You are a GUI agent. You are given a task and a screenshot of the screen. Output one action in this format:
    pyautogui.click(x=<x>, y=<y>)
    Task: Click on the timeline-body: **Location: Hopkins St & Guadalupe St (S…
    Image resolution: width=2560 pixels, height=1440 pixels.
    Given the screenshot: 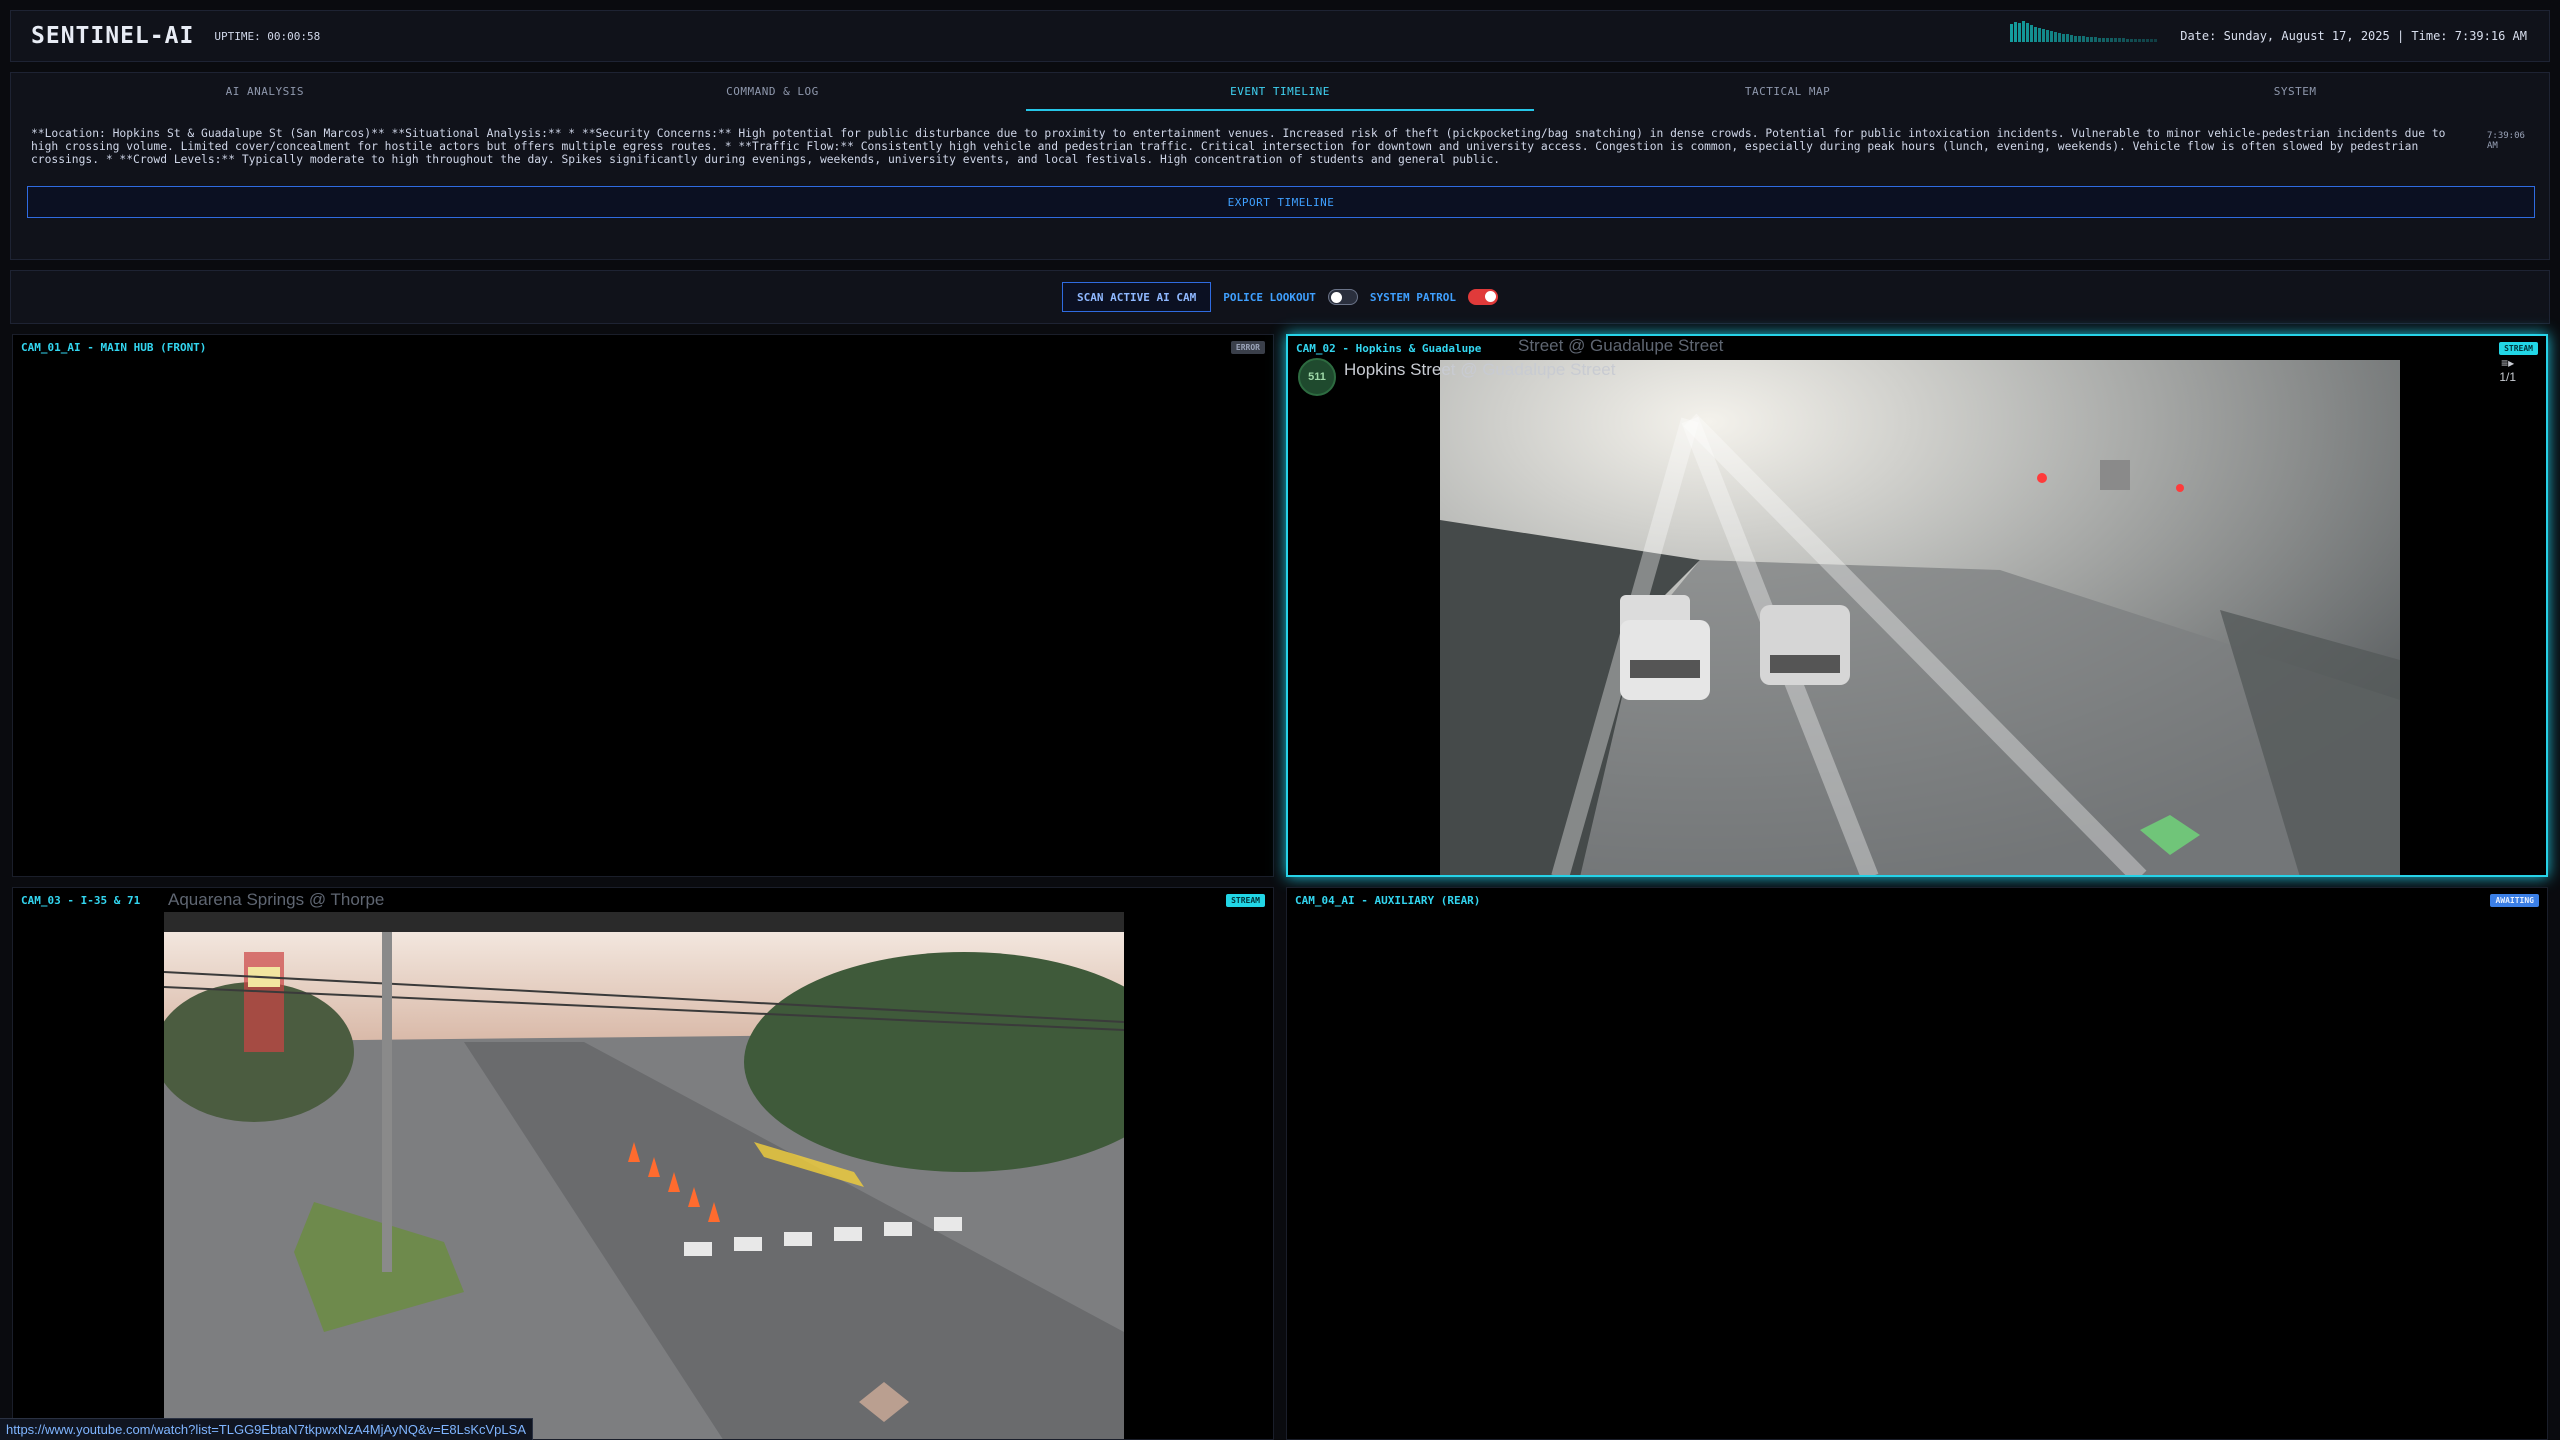 What is the action you would take?
    pyautogui.click(x=1280, y=138)
    